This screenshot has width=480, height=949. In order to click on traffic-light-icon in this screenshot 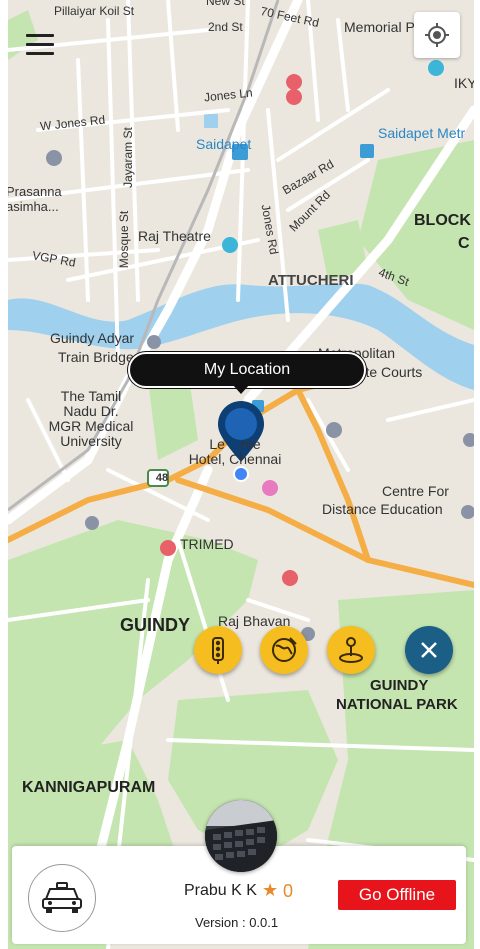, I will do `click(218, 650)`.